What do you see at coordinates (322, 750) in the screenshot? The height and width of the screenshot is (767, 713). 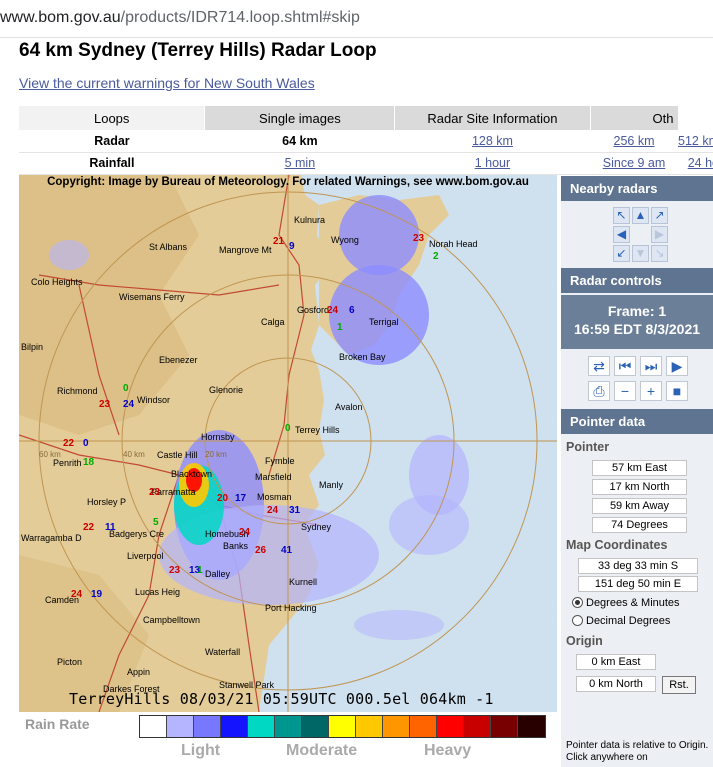 I see `legend-label-moderate: Moderate` at bounding box center [322, 750].